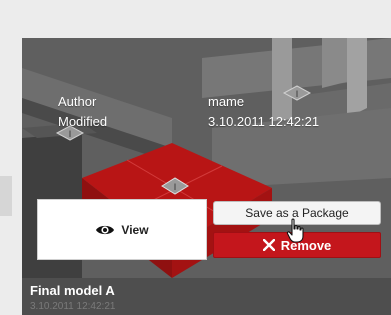 Image resolution: width=391 pixels, height=315 pixels. What do you see at coordinates (206, 296) in the screenshot?
I see `card-footer: Final model A 3.10.2011 12:42:21` at bounding box center [206, 296].